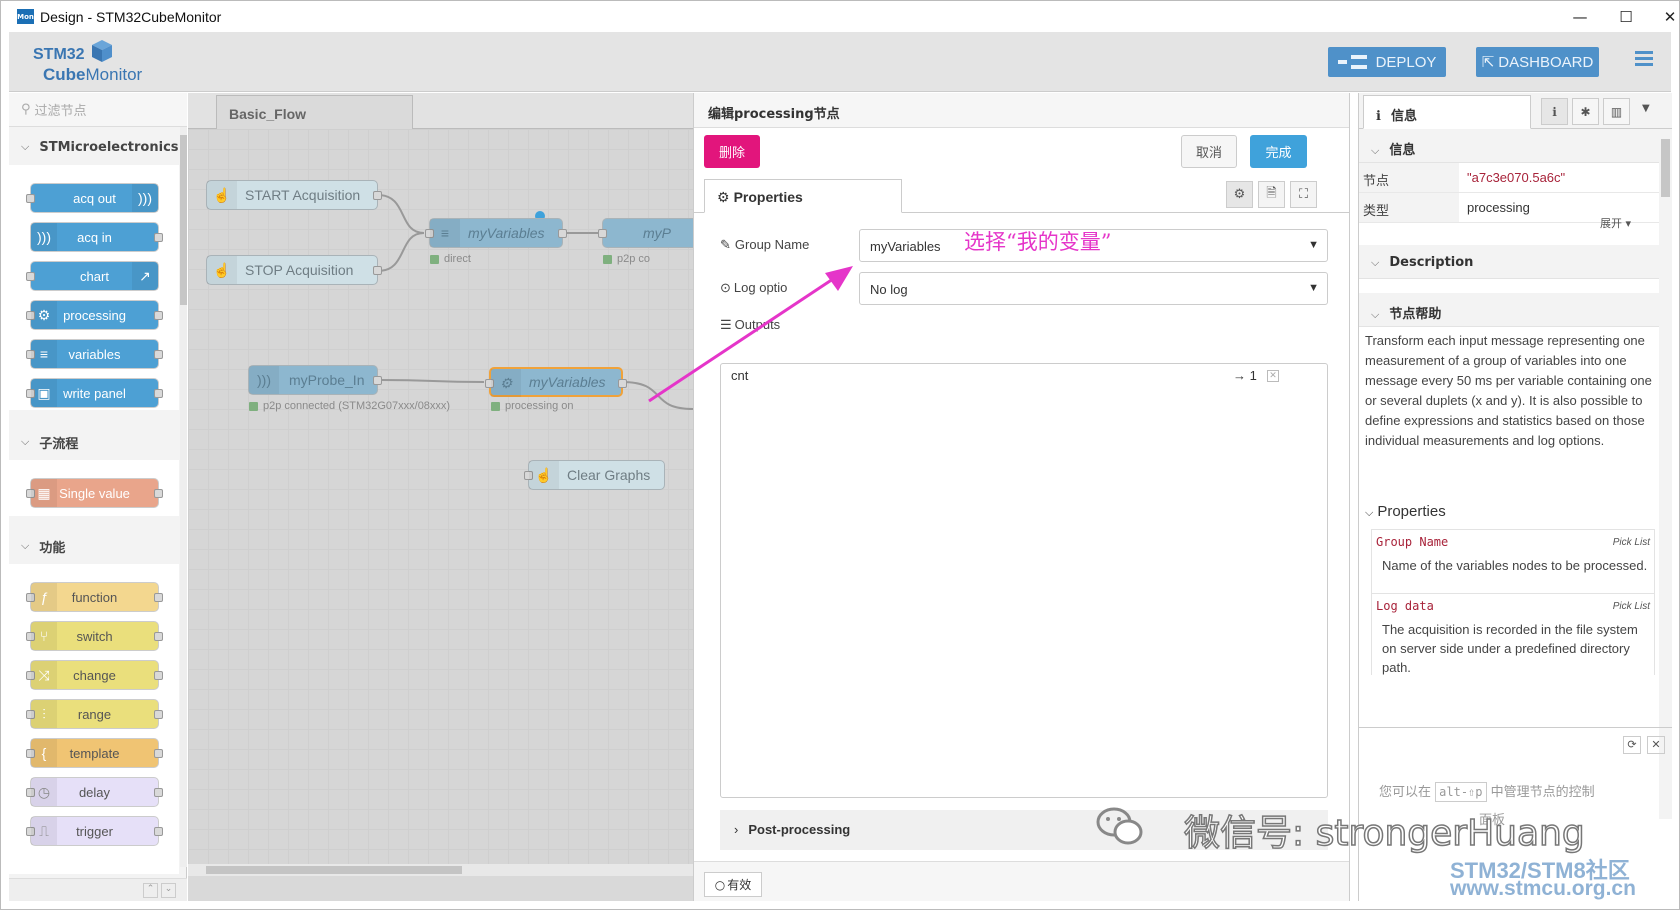 This screenshot has width=1680, height=910. What do you see at coordinates (94, 597) in the screenshot?
I see `palette-node-function: ƒ function` at bounding box center [94, 597].